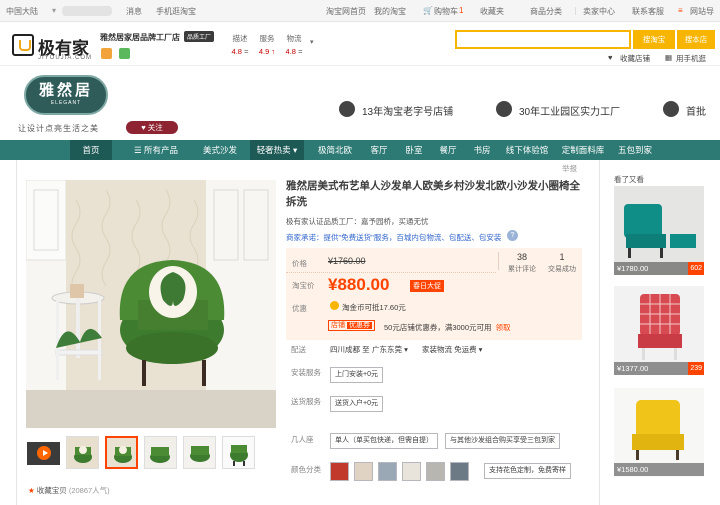 This screenshot has width=720, height=505. What do you see at coordinates (152, 127) in the screenshot?
I see `follow-button: ♥ 关注` at bounding box center [152, 127].